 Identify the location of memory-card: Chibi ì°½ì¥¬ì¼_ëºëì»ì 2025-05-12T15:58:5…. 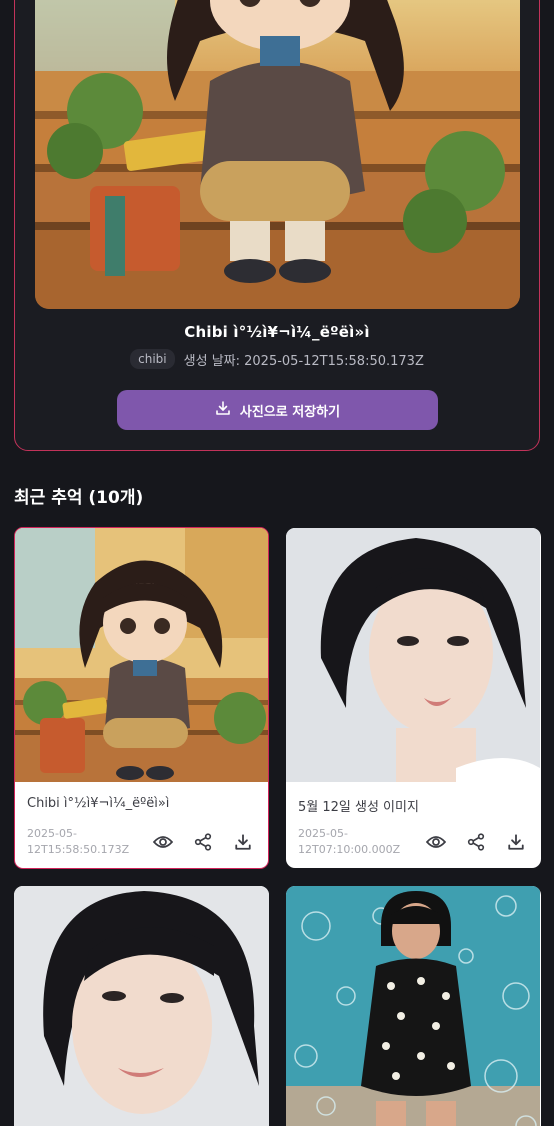
(141, 698).